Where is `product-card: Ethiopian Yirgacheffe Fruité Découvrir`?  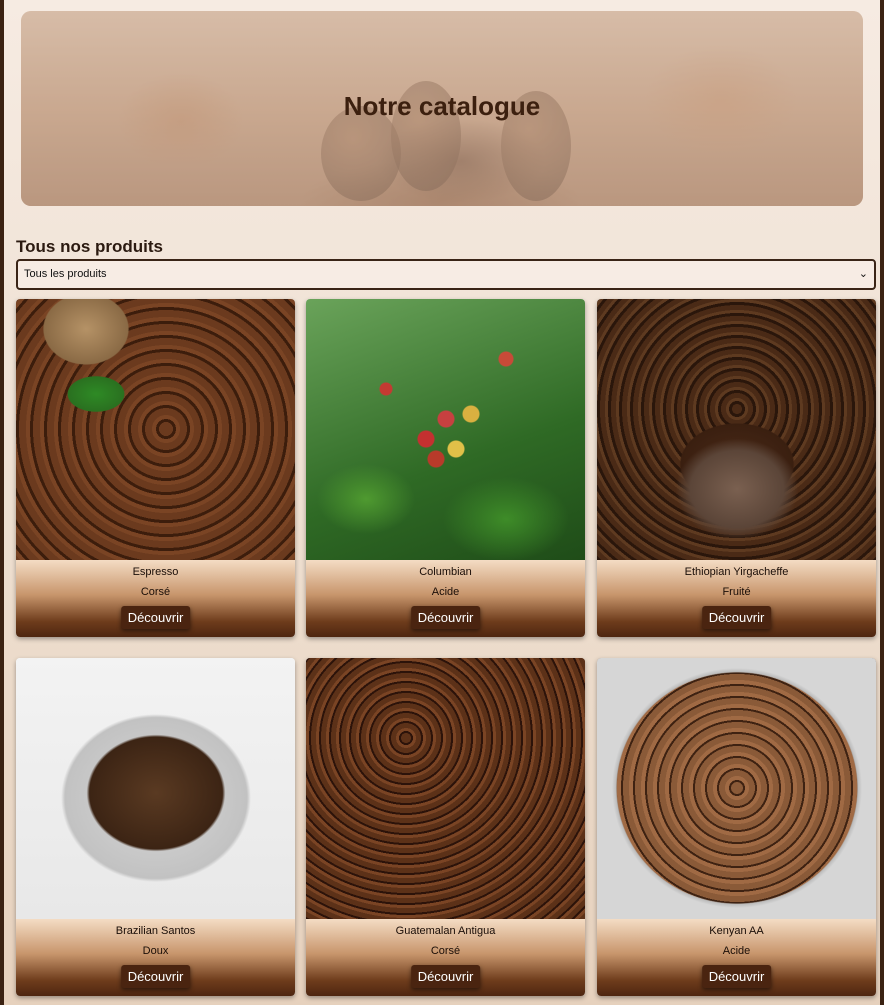 product-card: Ethiopian Yirgacheffe Fruité Découvrir is located at coordinates (736, 468).